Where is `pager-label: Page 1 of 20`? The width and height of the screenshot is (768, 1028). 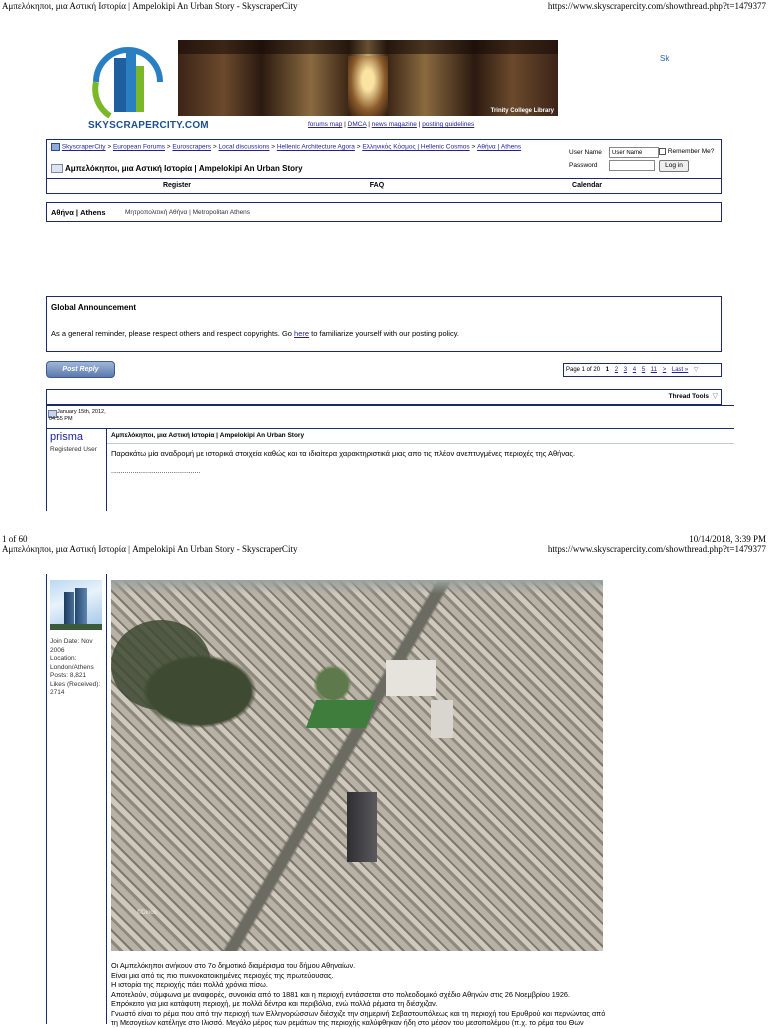 pager-label: Page 1 of 20 is located at coordinates (583, 370).